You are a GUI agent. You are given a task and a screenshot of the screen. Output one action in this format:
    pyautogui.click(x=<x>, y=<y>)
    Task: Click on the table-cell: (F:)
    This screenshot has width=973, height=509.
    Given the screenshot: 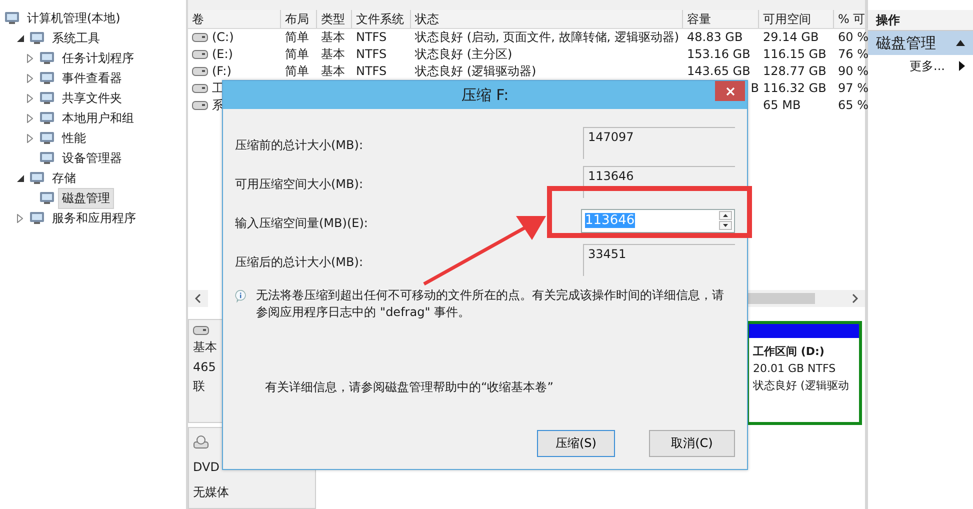 What is the action you would take?
    pyautogui.click(x=222, y=71)
    